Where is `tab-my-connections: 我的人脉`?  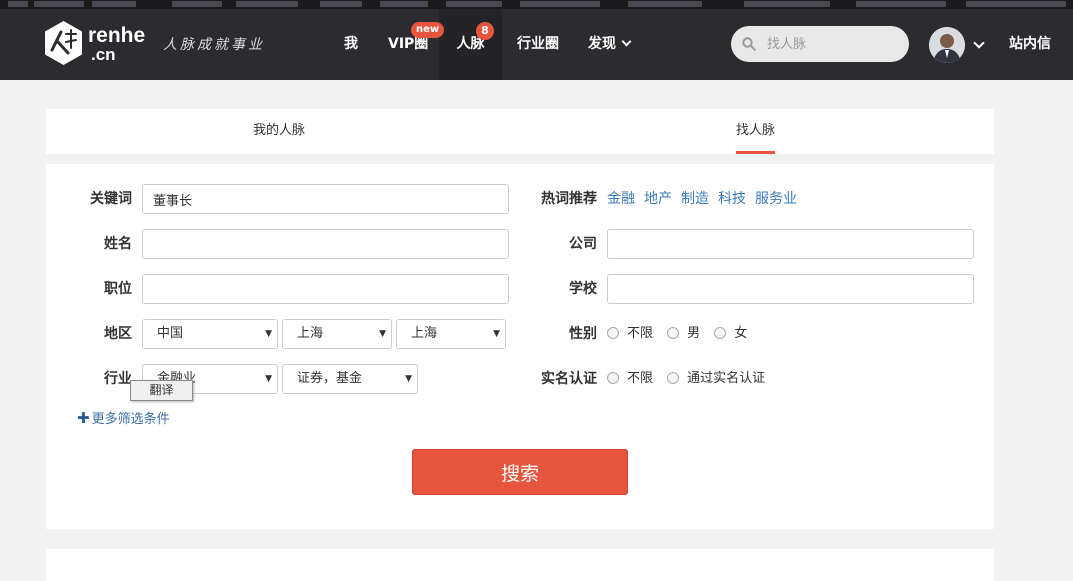 tab-my-connections: 我的人脉 is located at coordinates (279, 131).